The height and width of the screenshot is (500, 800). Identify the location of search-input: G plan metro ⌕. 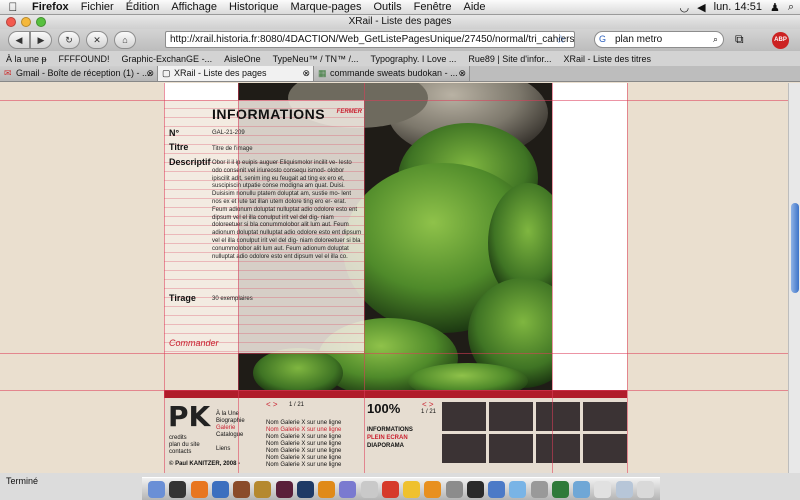
(659, 39).